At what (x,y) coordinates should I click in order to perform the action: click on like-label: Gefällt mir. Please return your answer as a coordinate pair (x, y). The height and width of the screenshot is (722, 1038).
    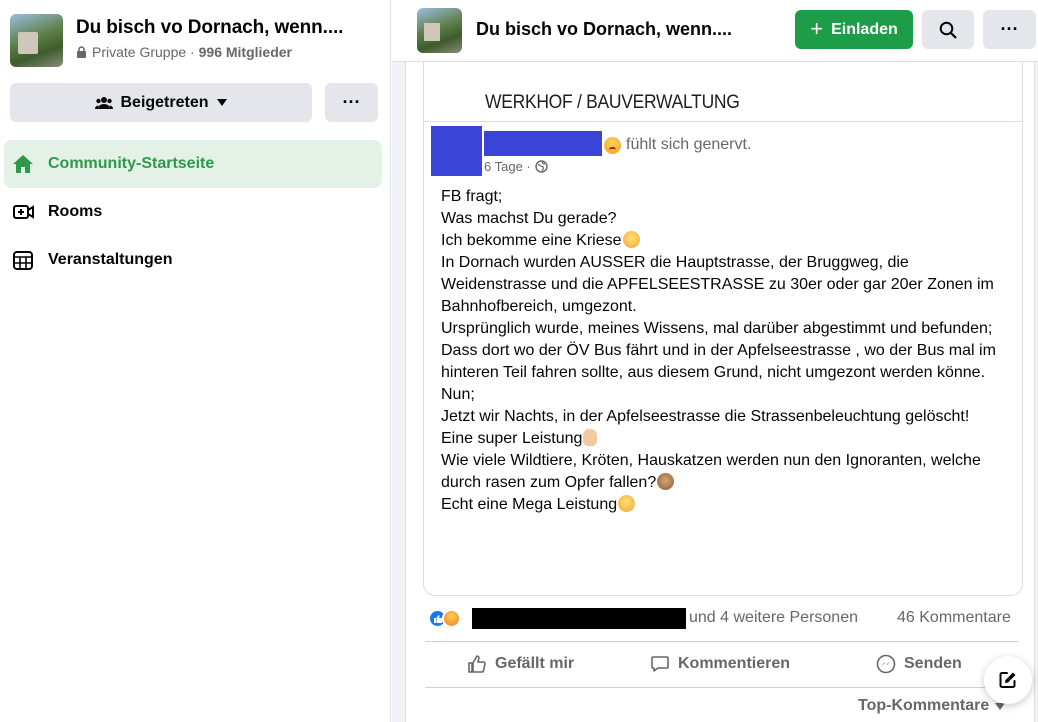
    Looking at the image, I should click on (535, 663).